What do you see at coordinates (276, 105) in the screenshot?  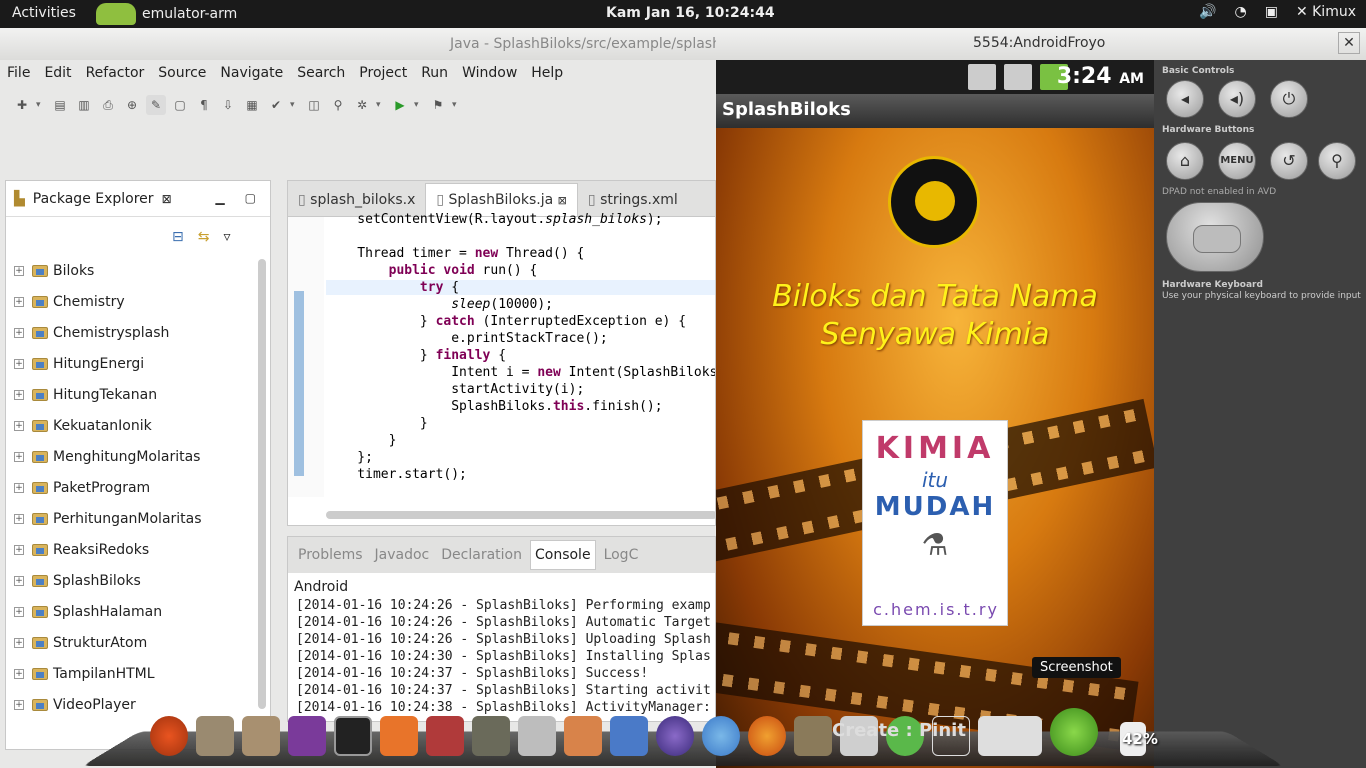 I see `check-icon: ✔` at bounding box center [276, 105].